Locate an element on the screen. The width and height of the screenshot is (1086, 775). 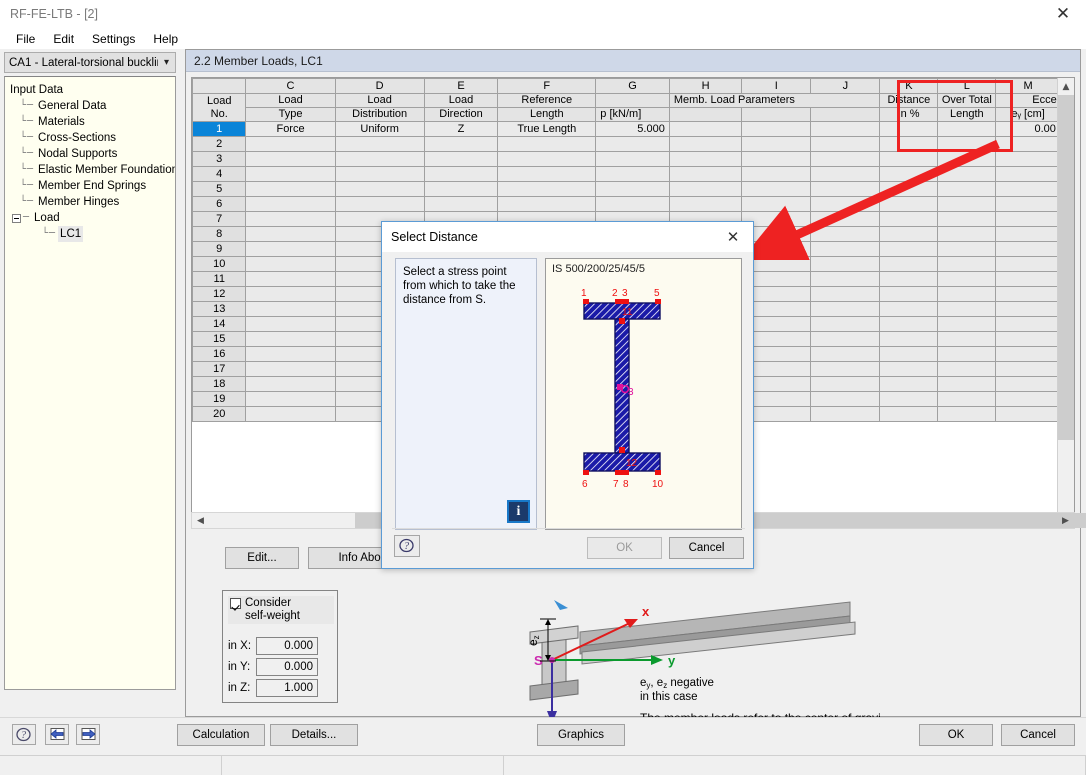
row-number: 9 is located at coordinates (219, 249).